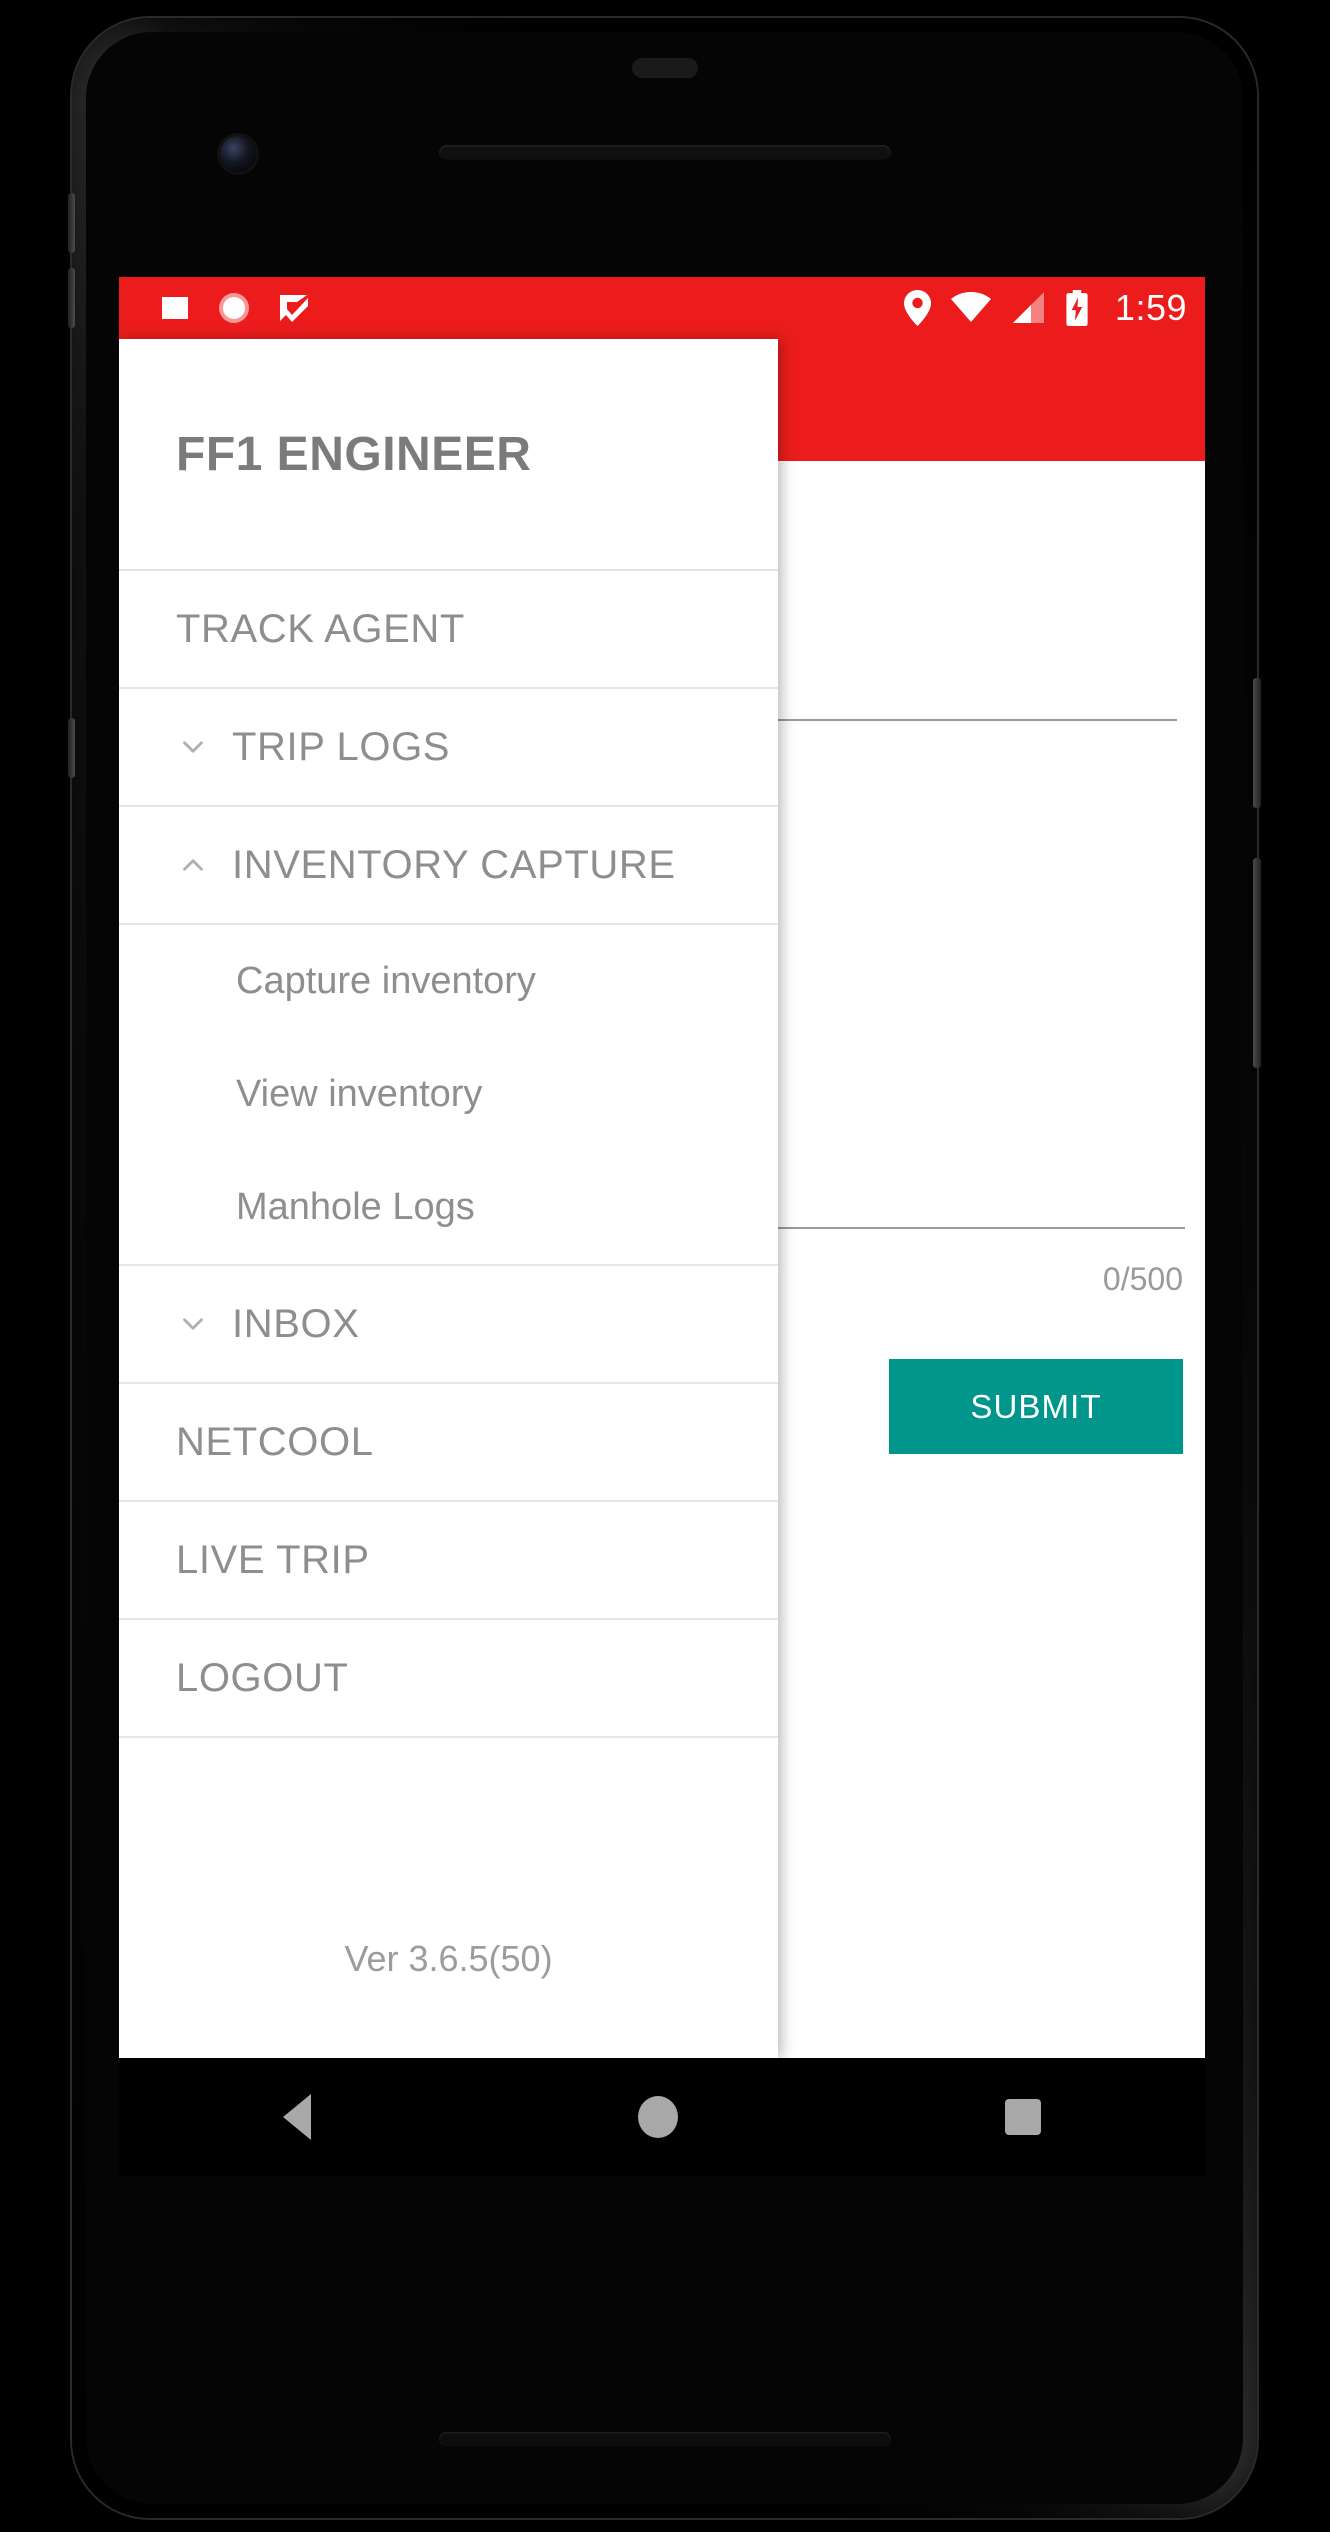 The width and height of the screenshot is (1330, 2532). Describe the element at coordinates (1036, 1406) in the screenshot. I see `submit-button: SUBMIT` at that location.